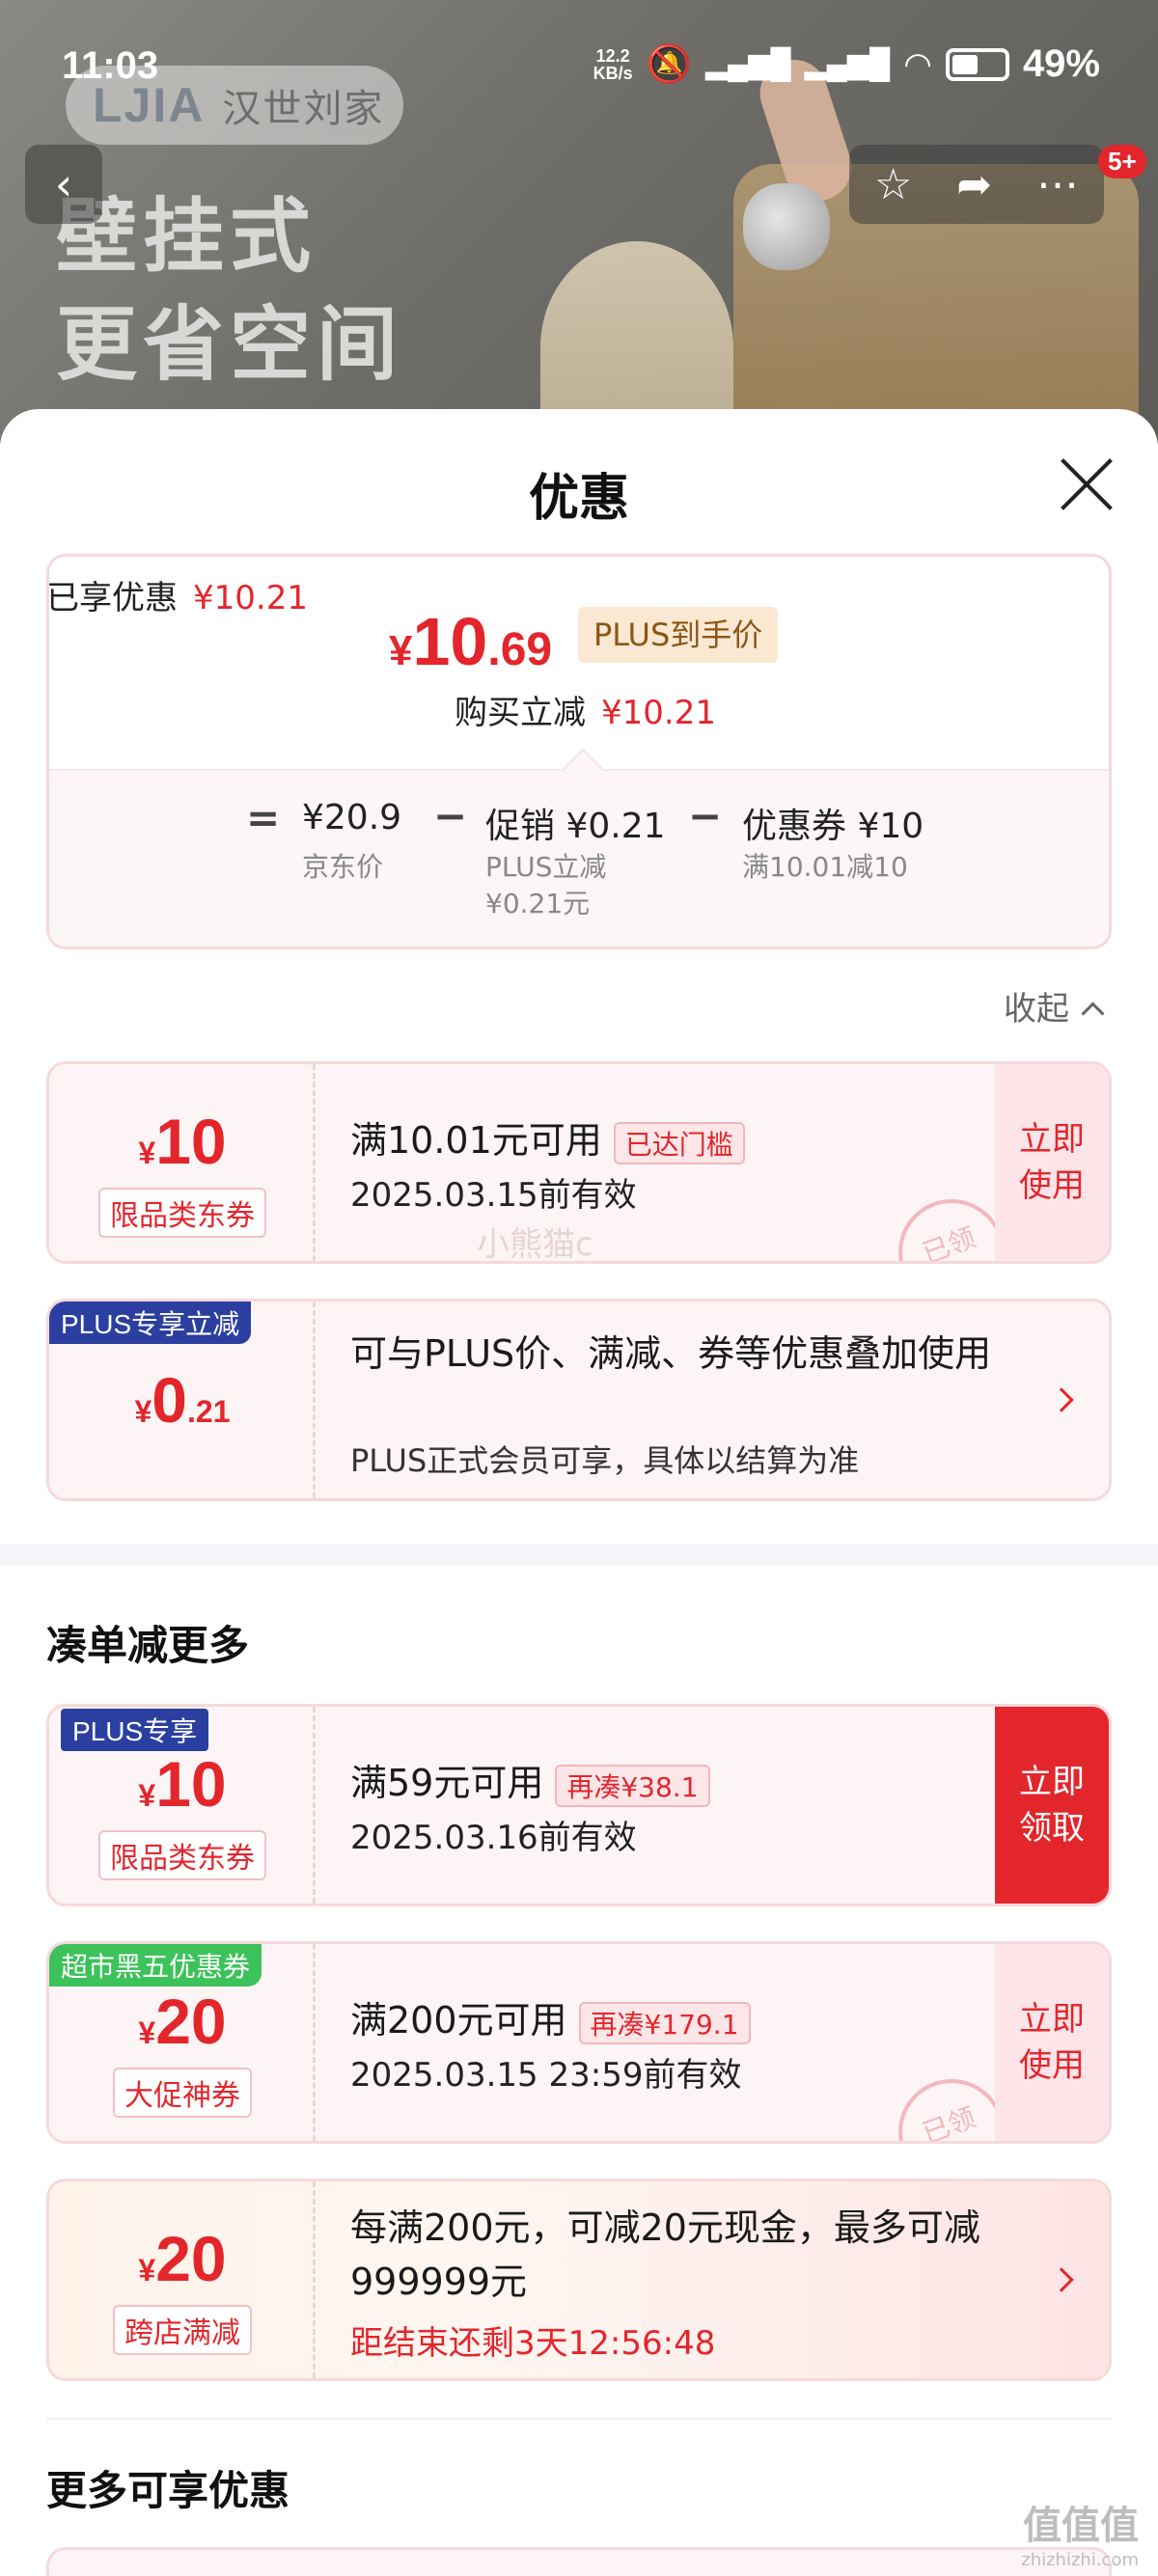 The height and width of the screenshot is (2576, 1158). What do you see at coordinates (170, 1400) in the screenshot?
I see `amount: 0` at bounding box center [170, 1400].